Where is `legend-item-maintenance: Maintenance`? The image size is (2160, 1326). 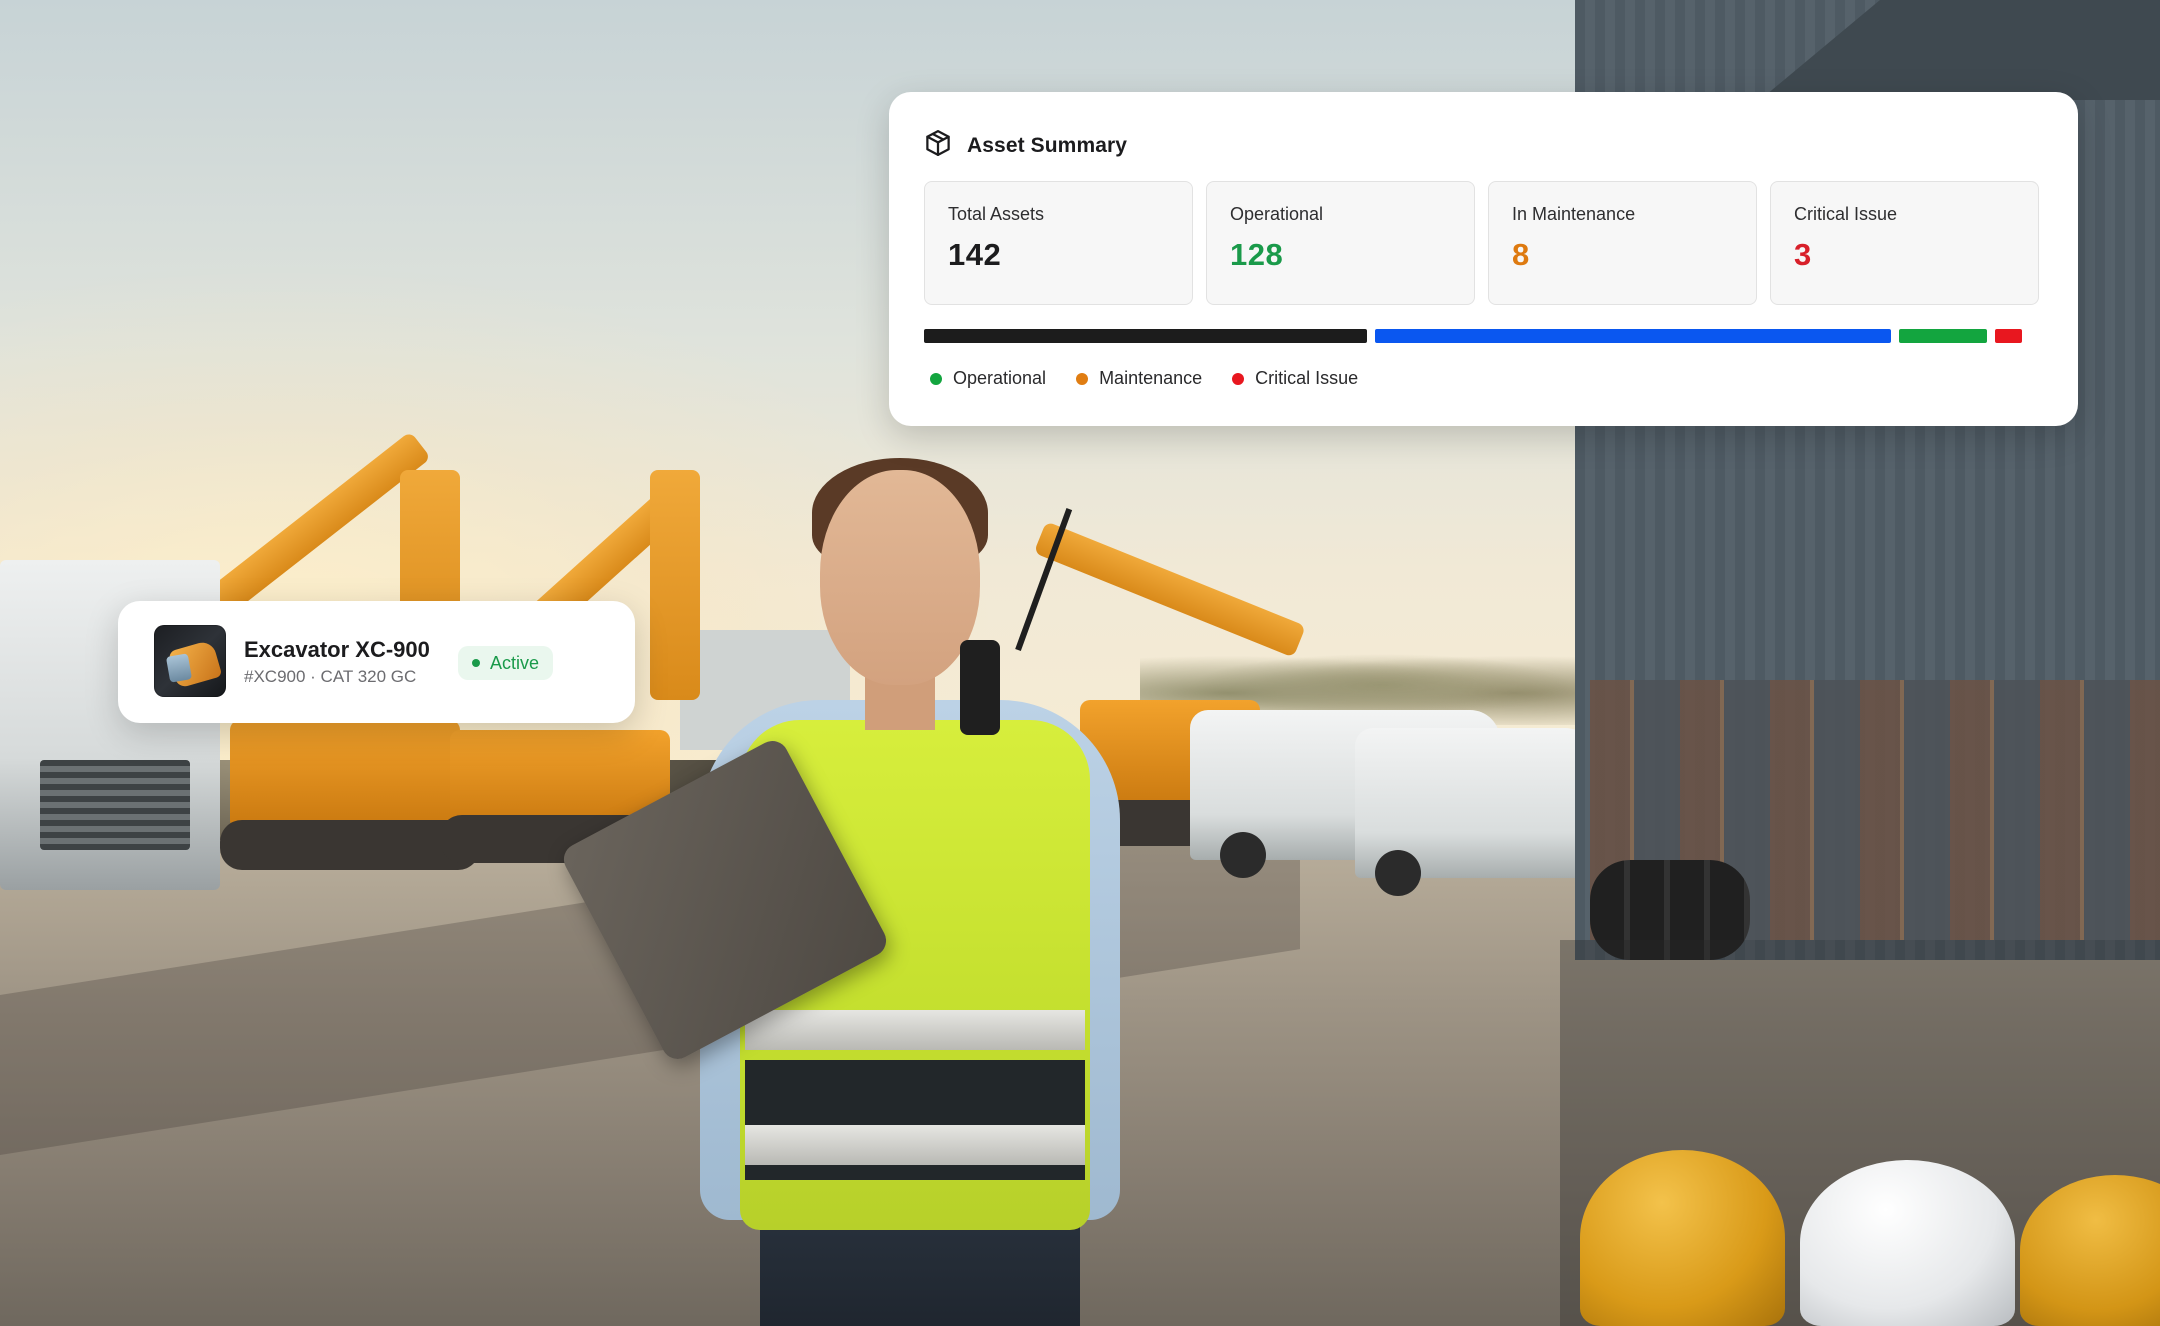 legend-item-maintenance: Maintenance is located at coordinates (1139, 378).